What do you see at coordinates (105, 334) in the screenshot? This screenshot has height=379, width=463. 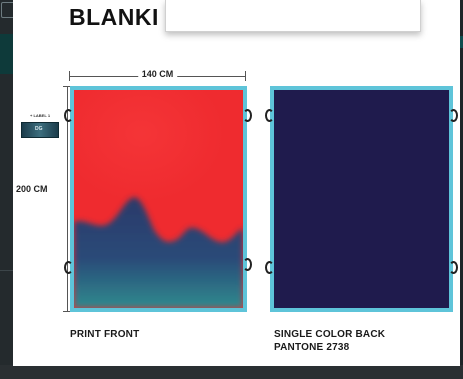 I see `print-front-caption: PRINT FRONT` at bounding box center [105, 334].